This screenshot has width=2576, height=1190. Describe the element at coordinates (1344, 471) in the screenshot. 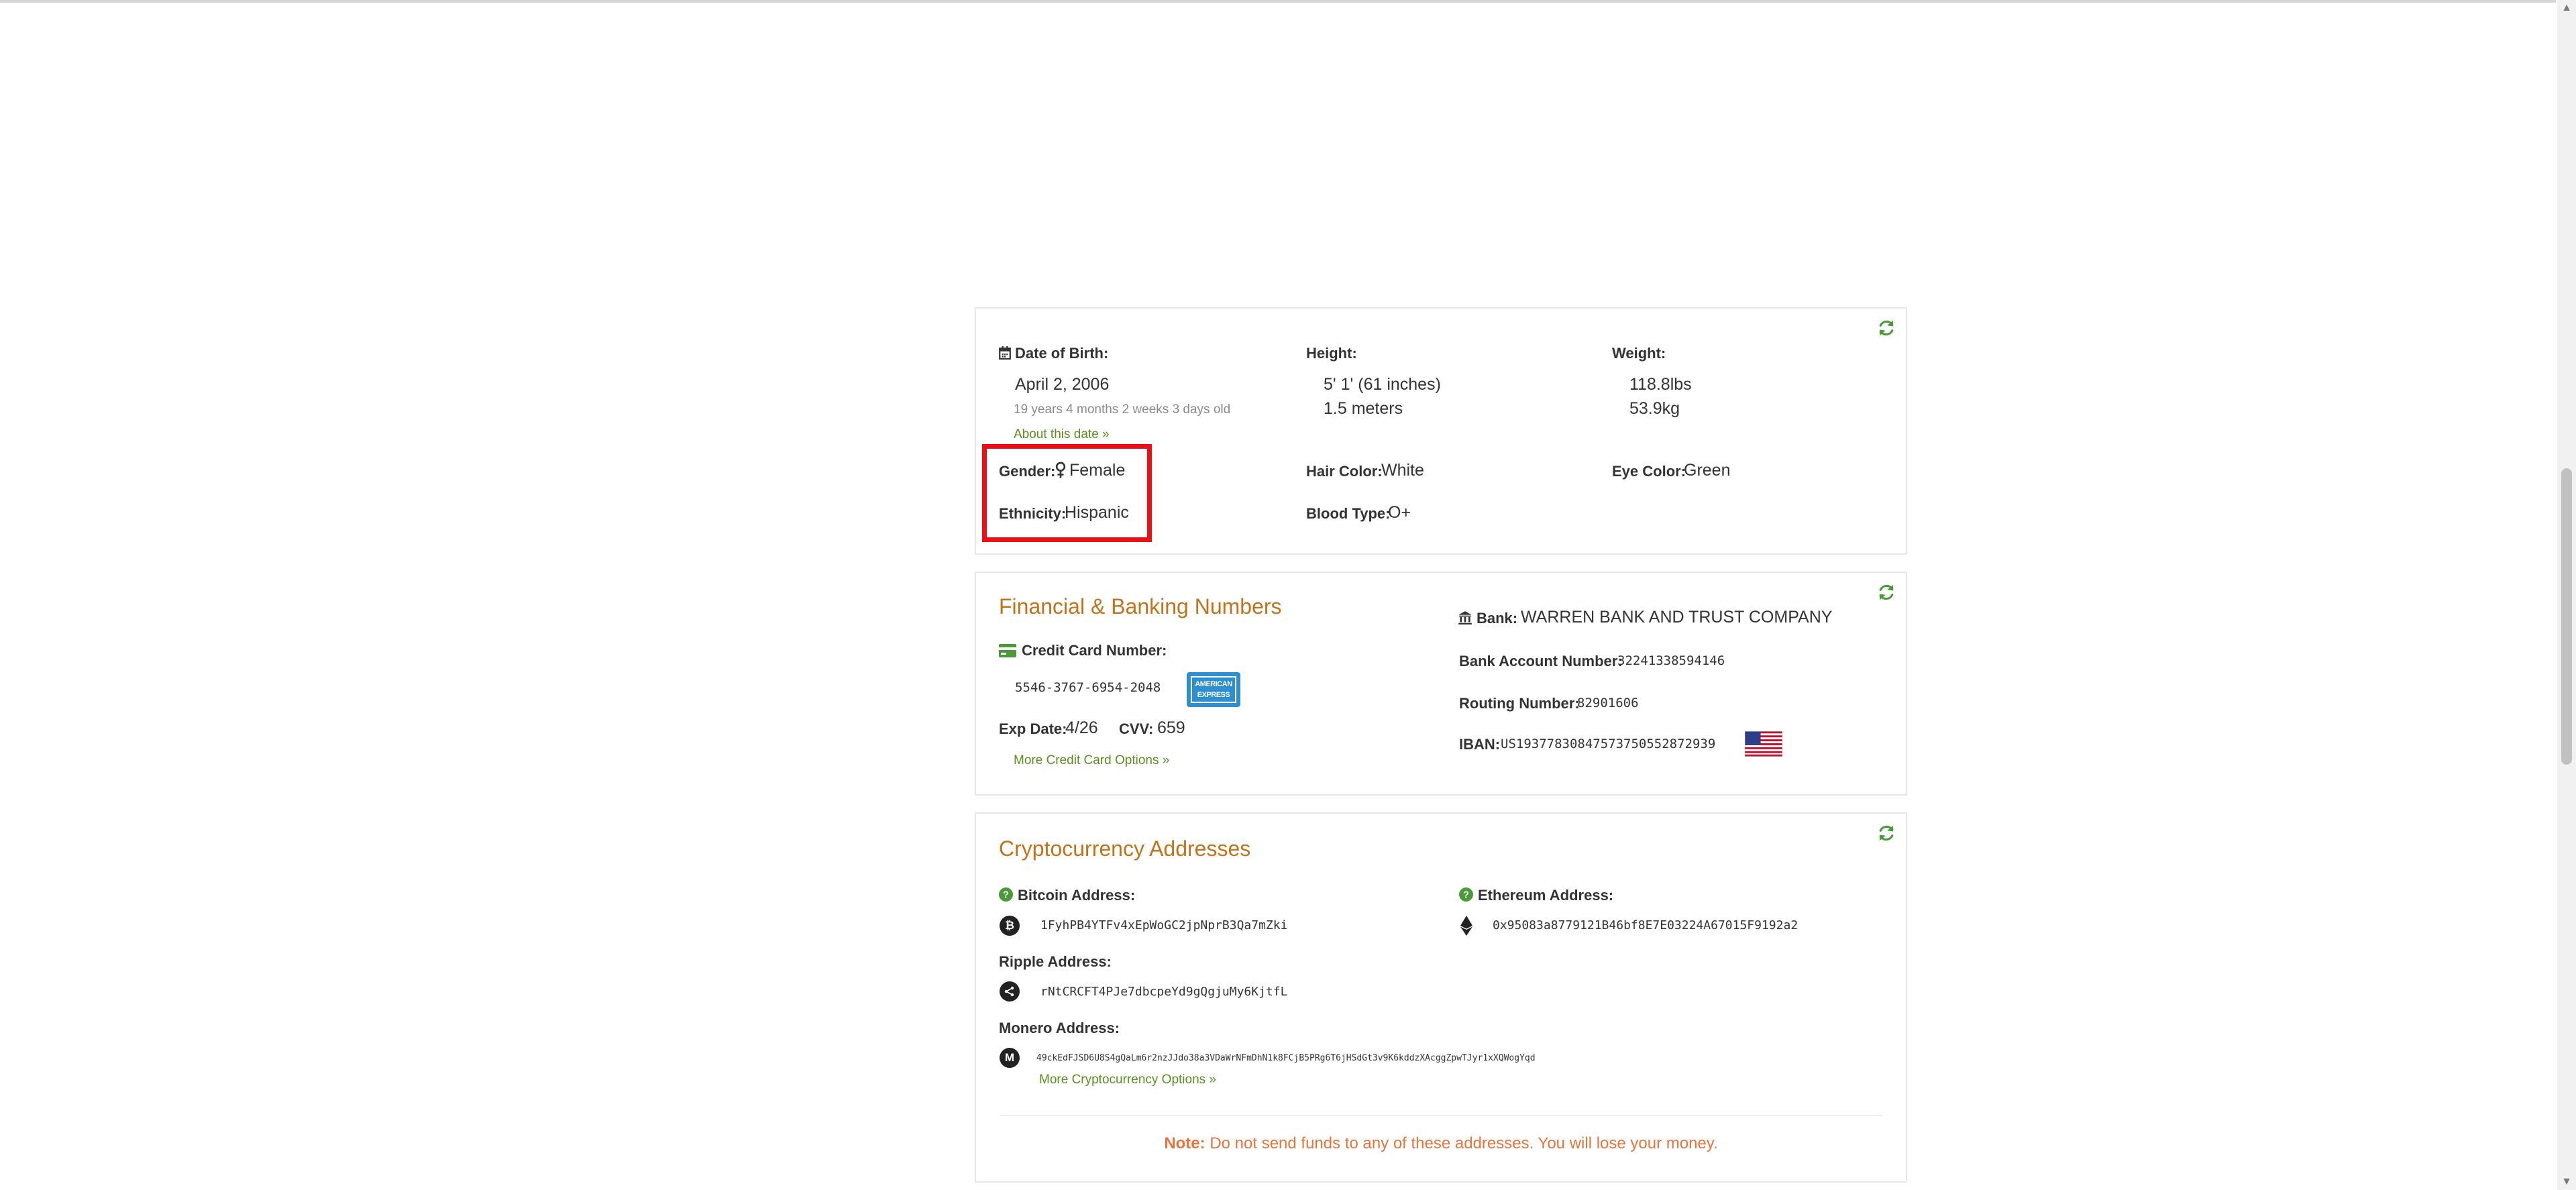

I see `hair-color-label: Hair Color:` at that location.